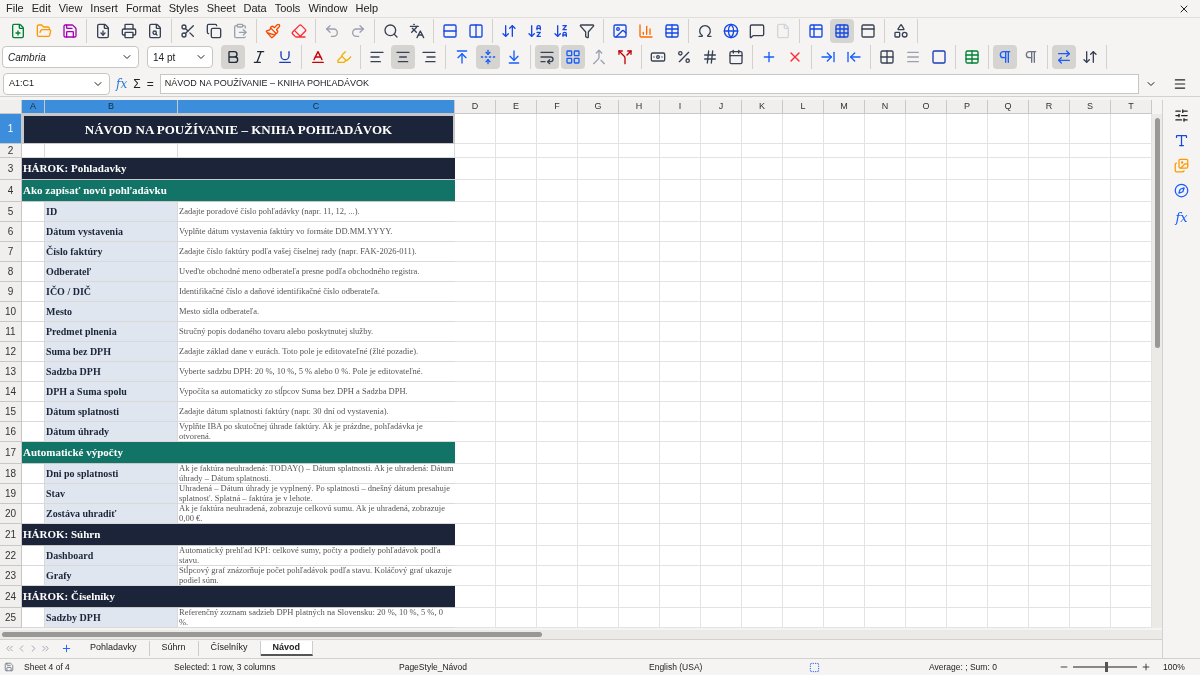  What do you see at coordinates (1090, 107) in the screenshot?
I see `column-header: S` at bounding box center [1090, 107].